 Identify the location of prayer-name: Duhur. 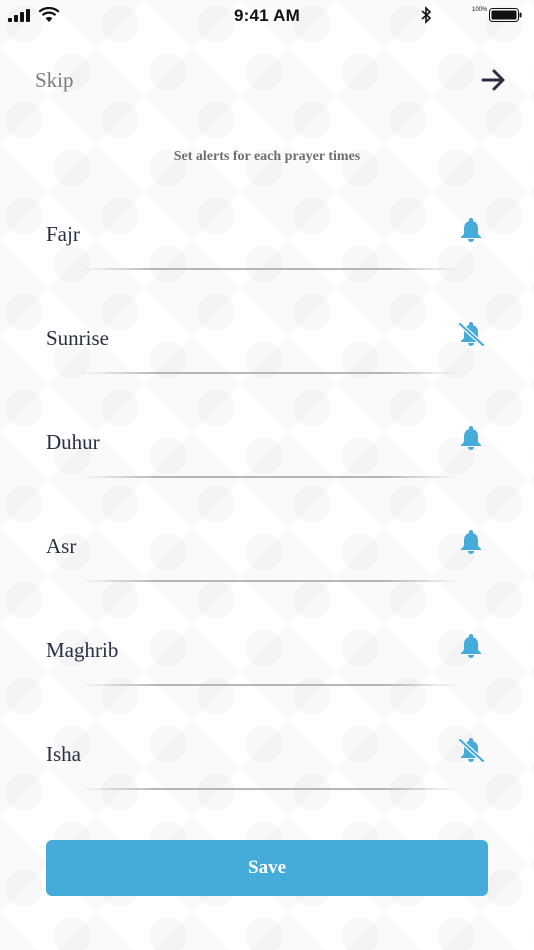
(73, 442).